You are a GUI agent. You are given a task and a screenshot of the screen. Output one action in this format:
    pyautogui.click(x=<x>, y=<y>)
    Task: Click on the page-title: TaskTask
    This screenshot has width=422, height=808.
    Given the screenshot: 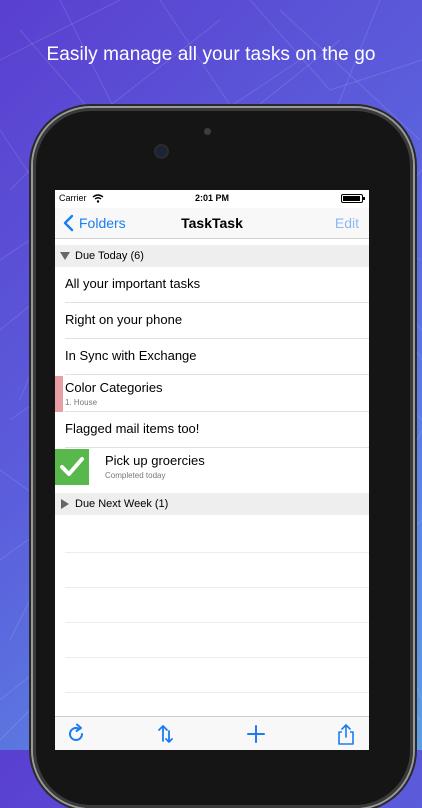 What is the action you would take?
    pyautogui.click(x=212, y=223)
    